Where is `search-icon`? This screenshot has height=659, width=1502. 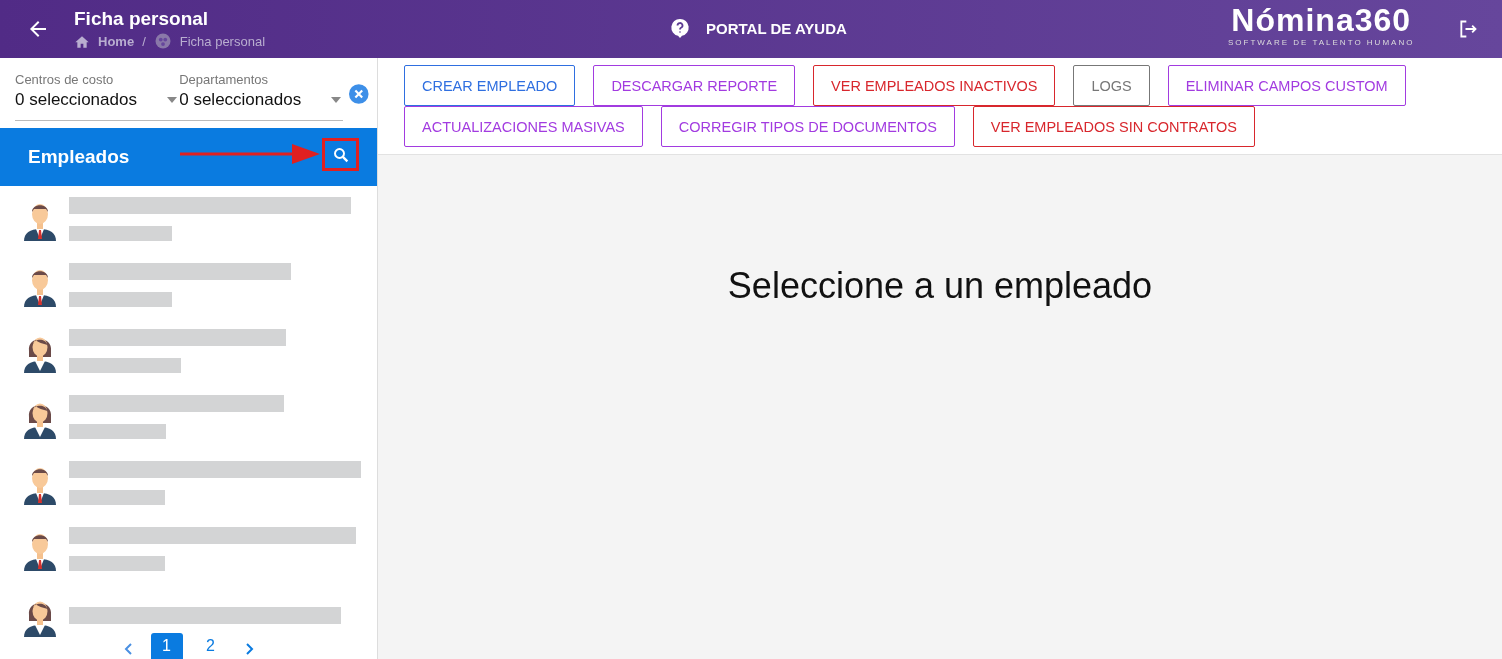
search-icon is located at coordinates (340, 154).